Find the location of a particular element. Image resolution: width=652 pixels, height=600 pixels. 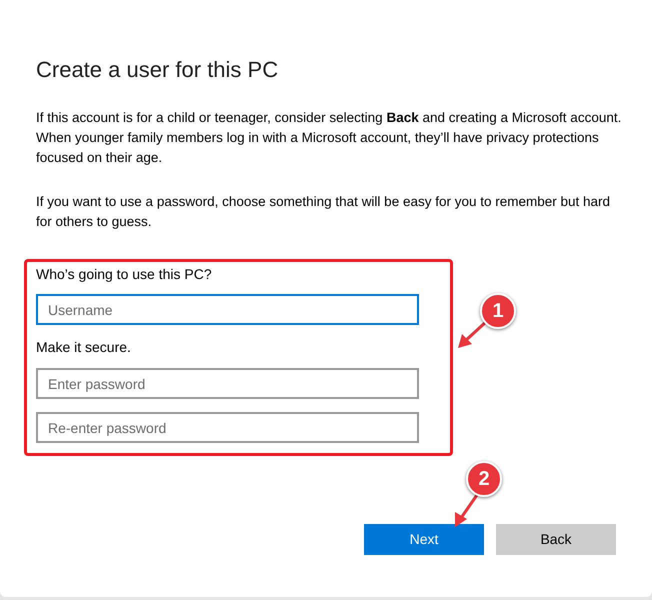

next-button: Next is located at coordinates (424, 539).